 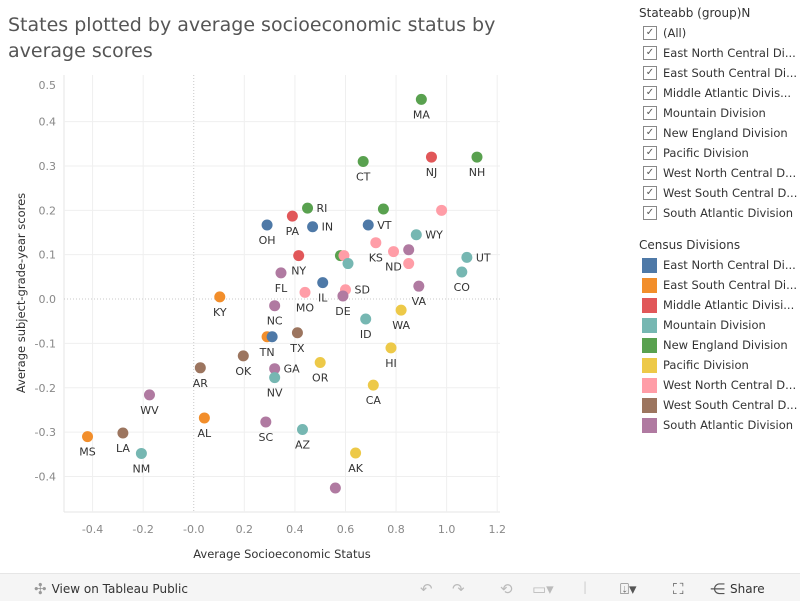 I want to click on fullscreen-icon: ⛶, so click(x=678, y=589).